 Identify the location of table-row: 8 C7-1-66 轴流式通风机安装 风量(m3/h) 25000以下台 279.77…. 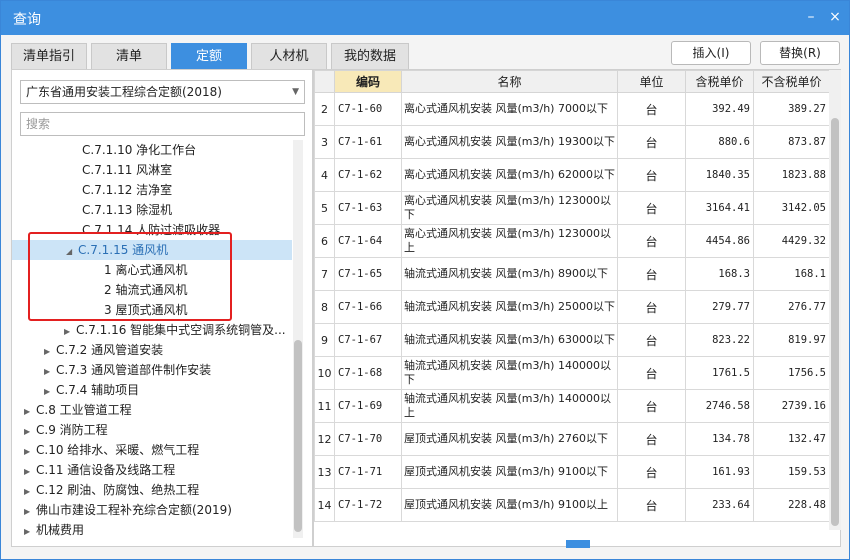
(572, 307).